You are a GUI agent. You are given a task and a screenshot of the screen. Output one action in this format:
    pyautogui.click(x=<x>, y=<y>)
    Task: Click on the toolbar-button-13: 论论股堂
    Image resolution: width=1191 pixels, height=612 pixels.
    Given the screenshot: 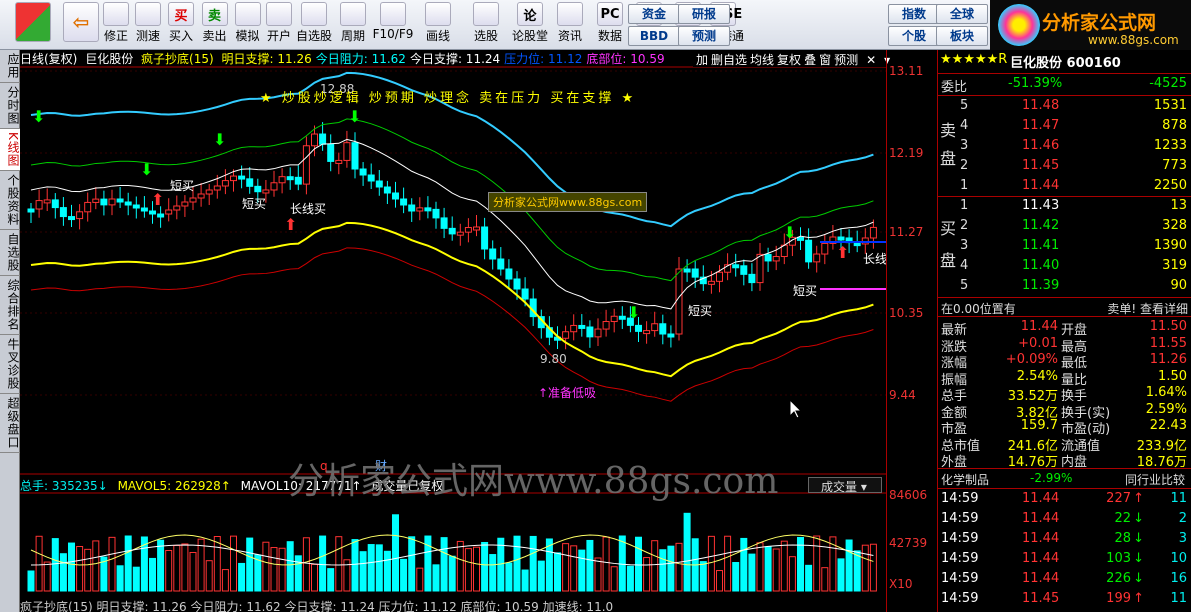 What is the action you would take?
    pyautogui.click(x=530, y=25)
    